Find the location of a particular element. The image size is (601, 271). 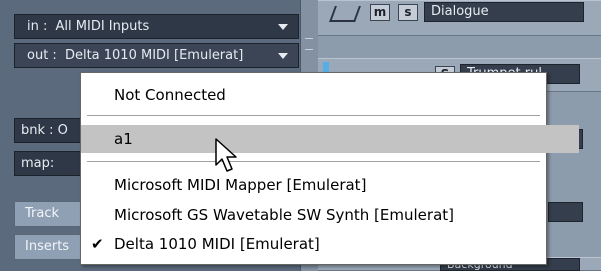

checkmark-icon: ✔ is located at coordinates (97, 244).